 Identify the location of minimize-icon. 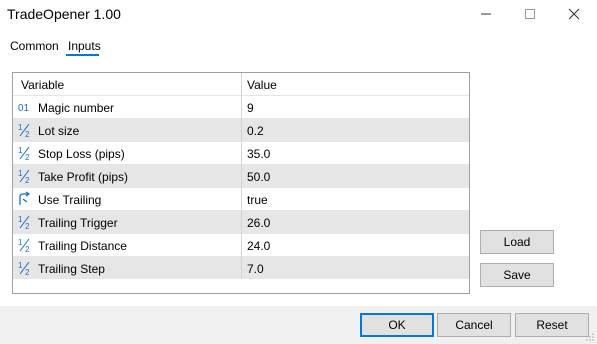
(486, 14).